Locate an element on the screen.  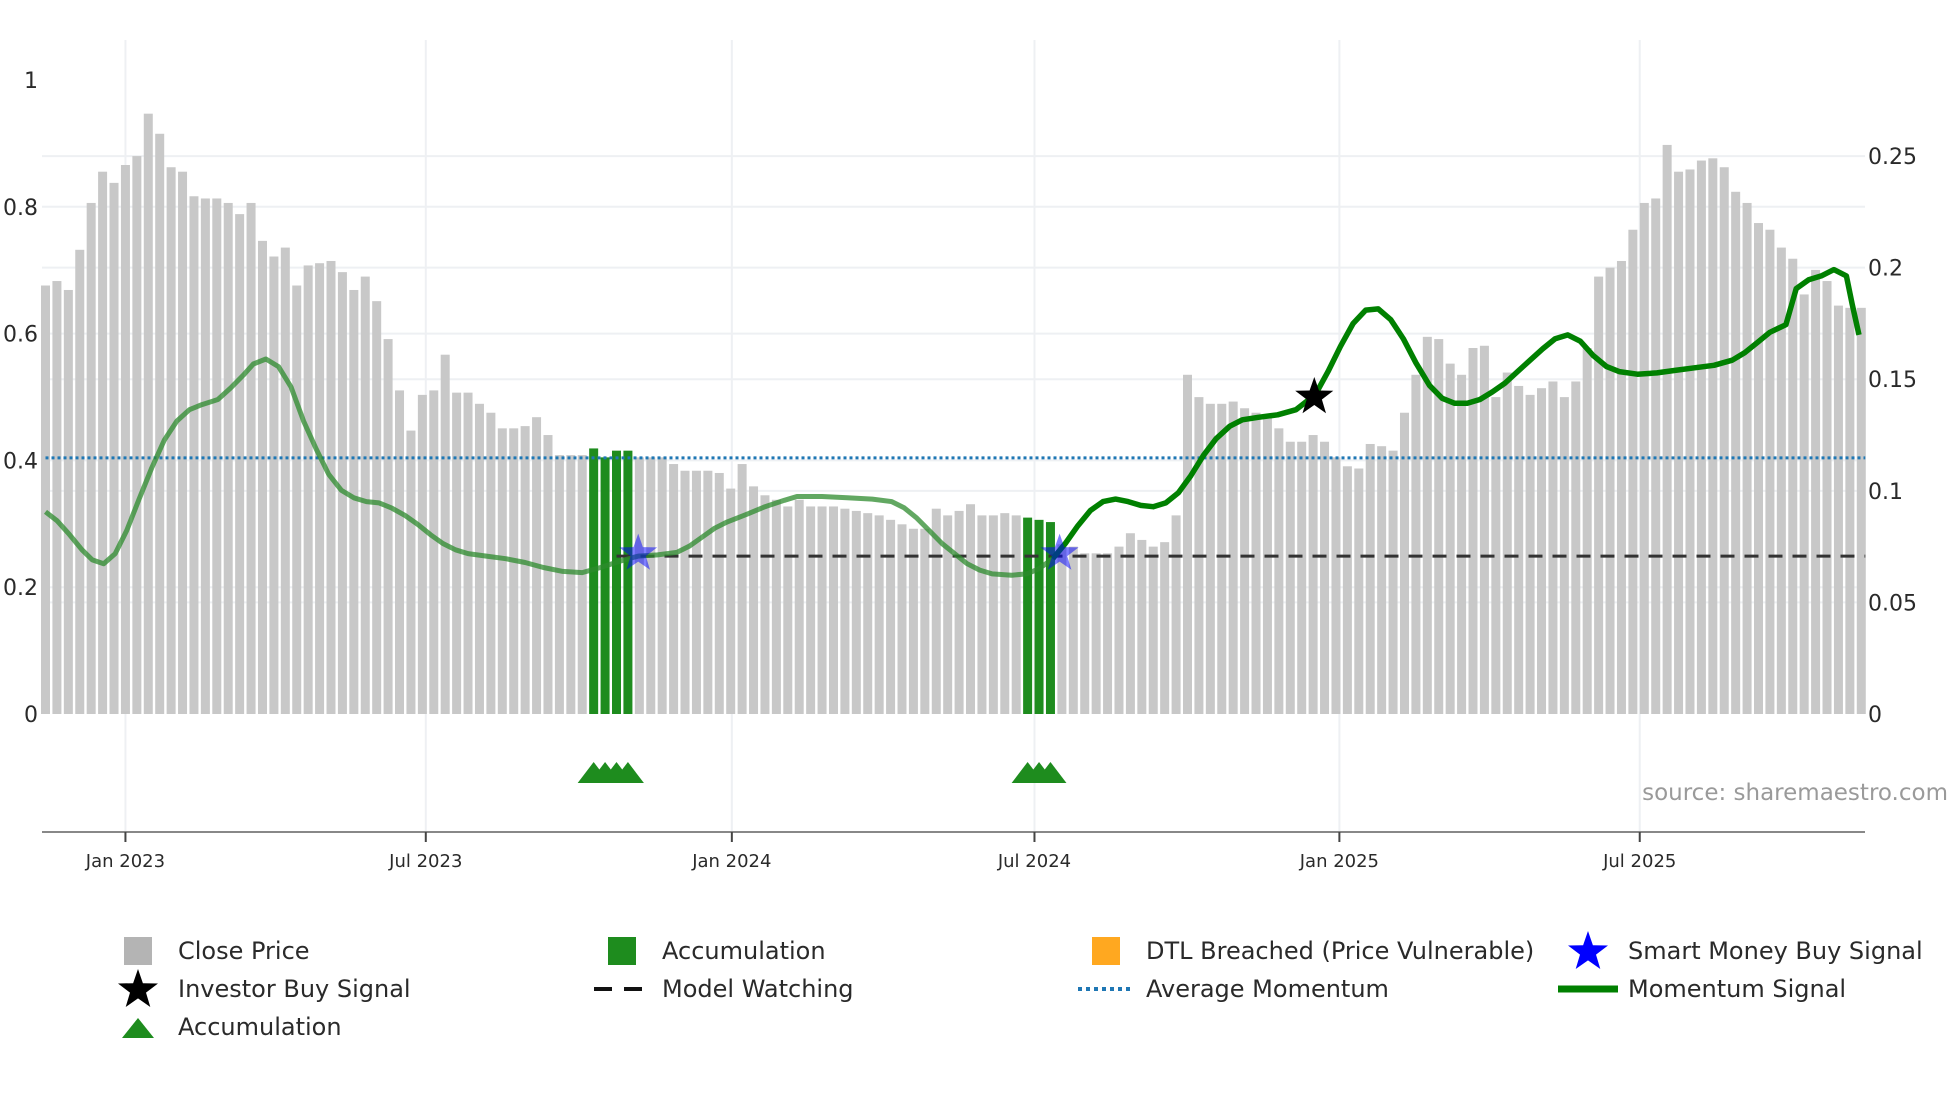
legend-item: Momentum Signal is located at coordinates (1702, 989).